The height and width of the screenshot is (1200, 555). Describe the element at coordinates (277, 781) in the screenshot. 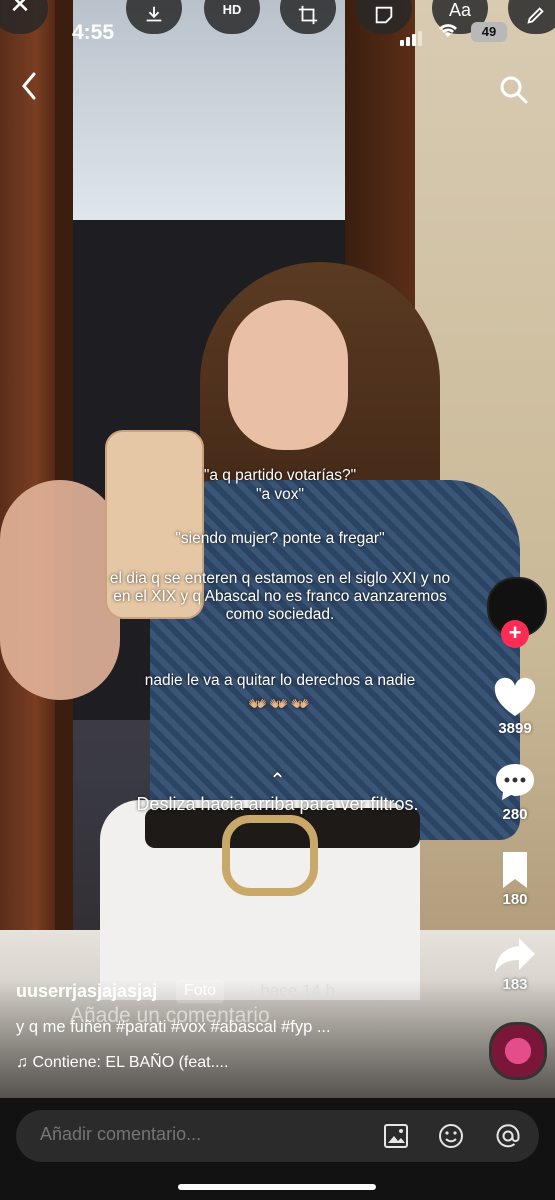

I see `chevron-up-icon: ⌃` at that location.